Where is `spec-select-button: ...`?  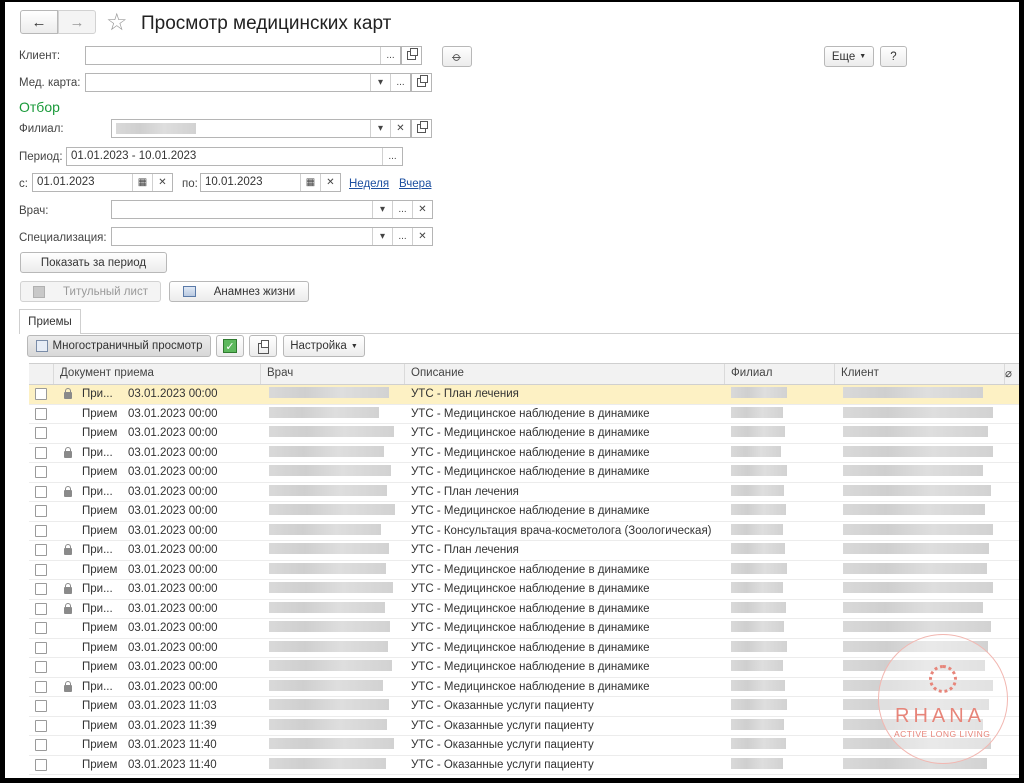
spec-select-button: ... is located at coordinates (402, 236).